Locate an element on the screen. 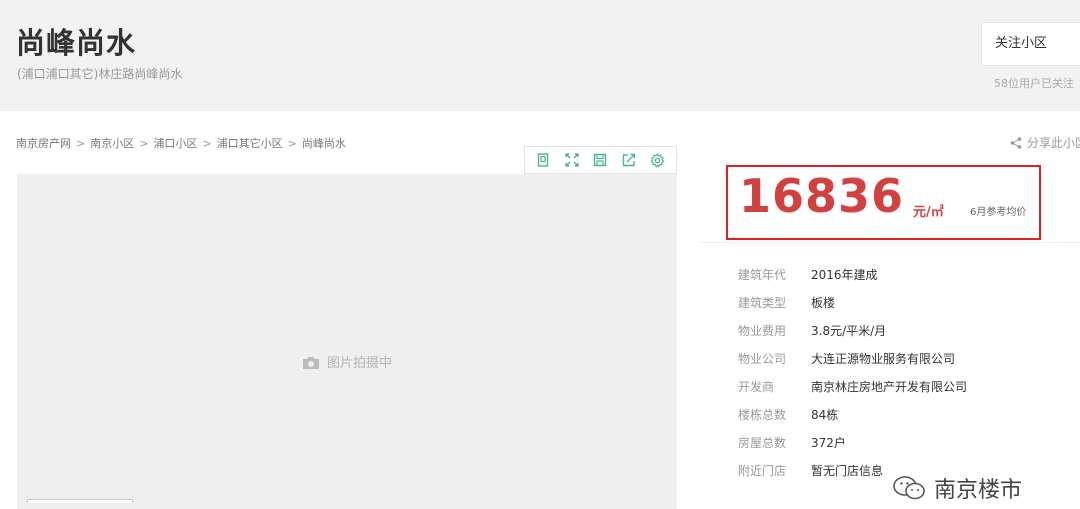 The image size is (1080, 509). info-row-developer: 开发商 南京林庄房地产开发有限公司 is located at coordinates (852, 392).